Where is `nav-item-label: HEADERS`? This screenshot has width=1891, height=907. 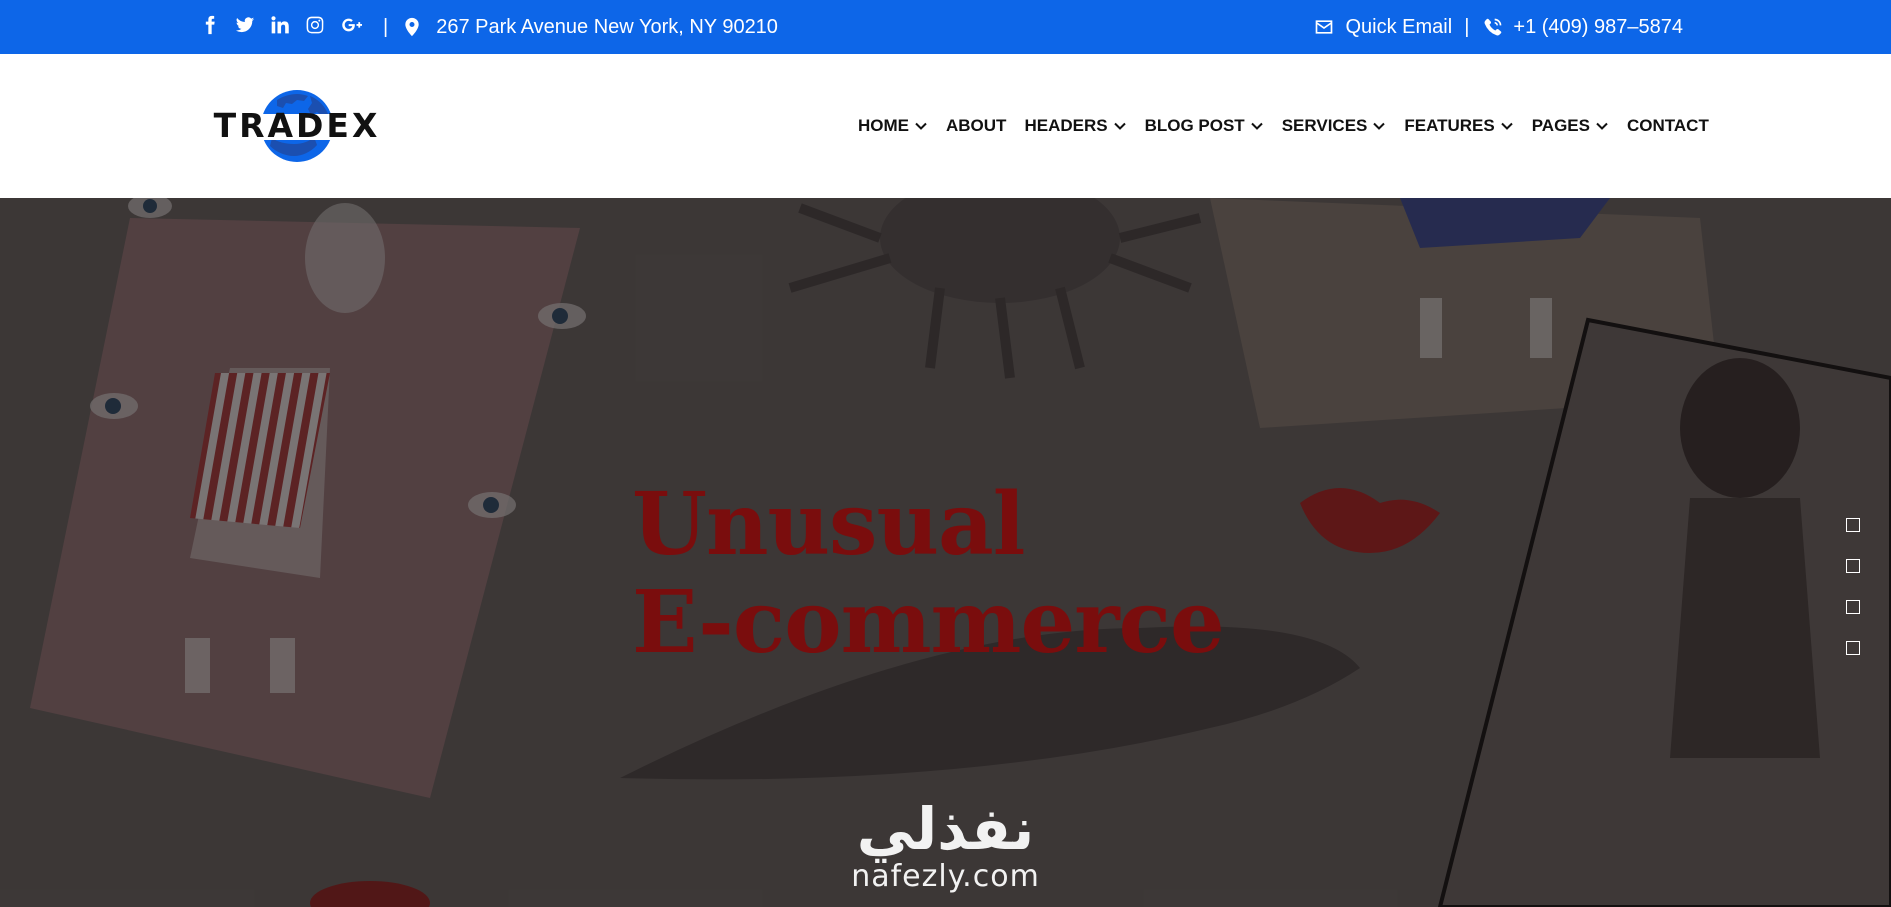
nav-item-label: HEADERS is located at coordinates (1066, 125).